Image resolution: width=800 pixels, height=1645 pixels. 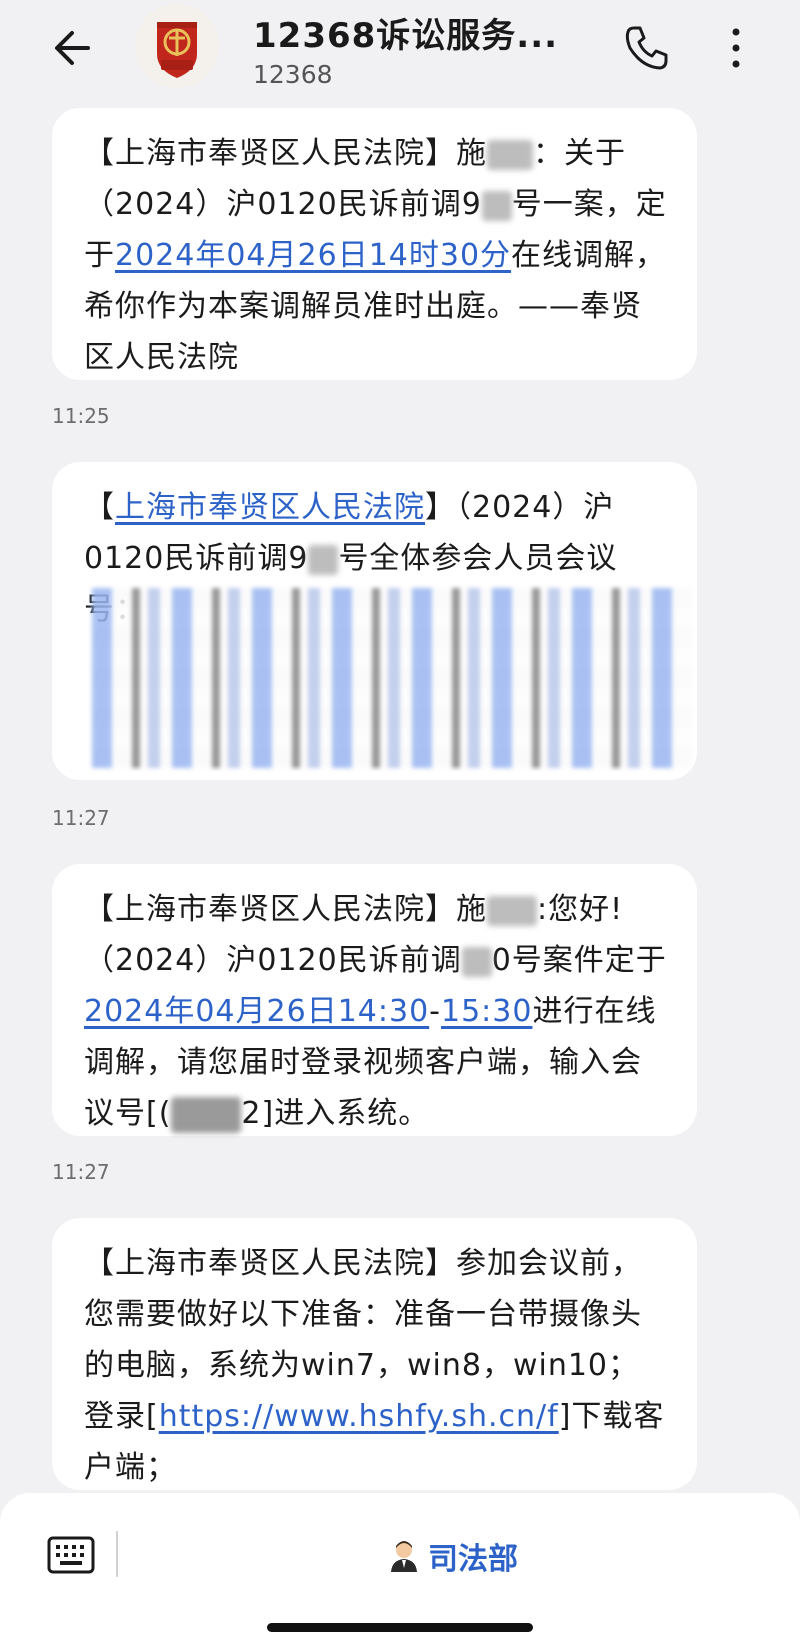 What do you see at coordinates (486, 1011) in the screenshot?
I see `time-link: 15:30` at bounding box center [486, 1011].